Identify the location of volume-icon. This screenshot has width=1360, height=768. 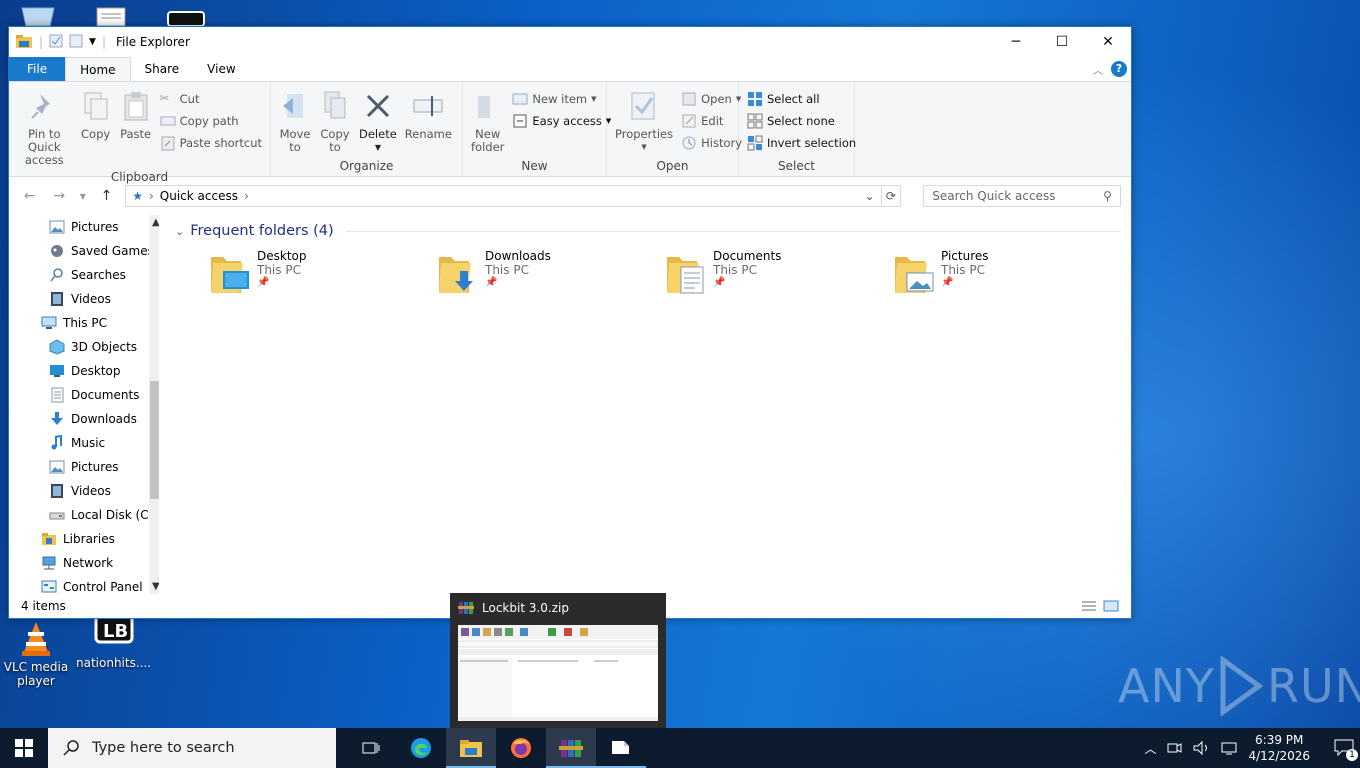
(1201, 748).